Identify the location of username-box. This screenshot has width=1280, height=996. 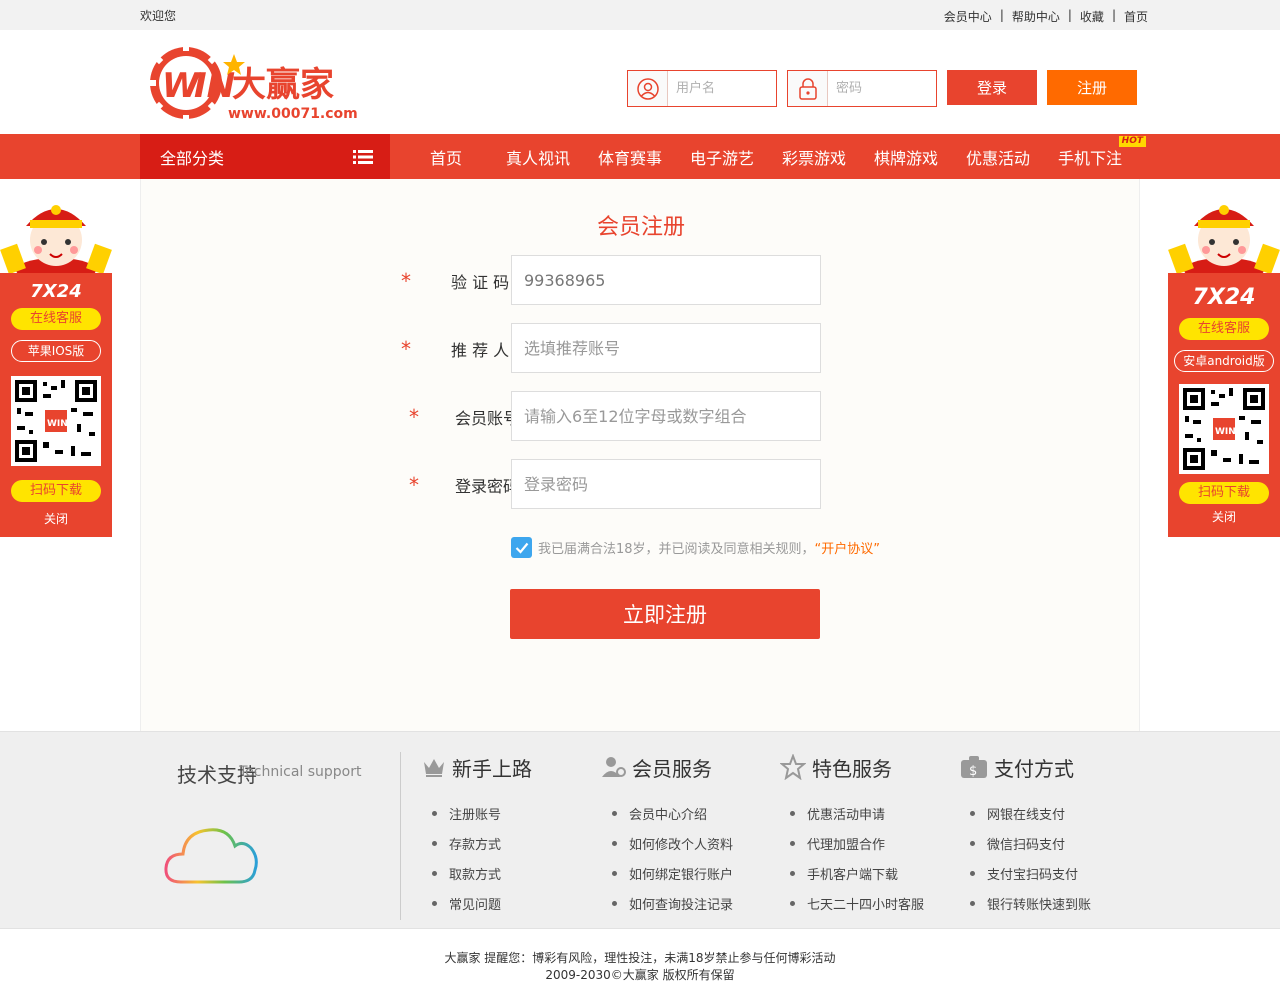
(702, 88).